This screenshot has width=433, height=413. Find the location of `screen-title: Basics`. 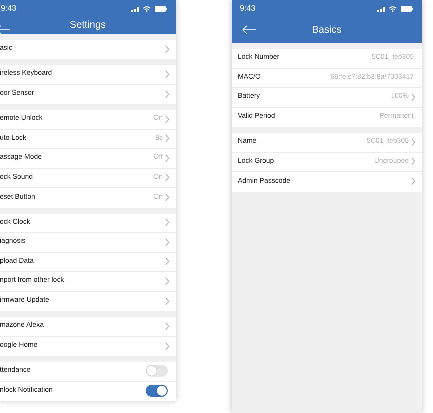

screen-title: Basics is located at coordinates (327, 31).